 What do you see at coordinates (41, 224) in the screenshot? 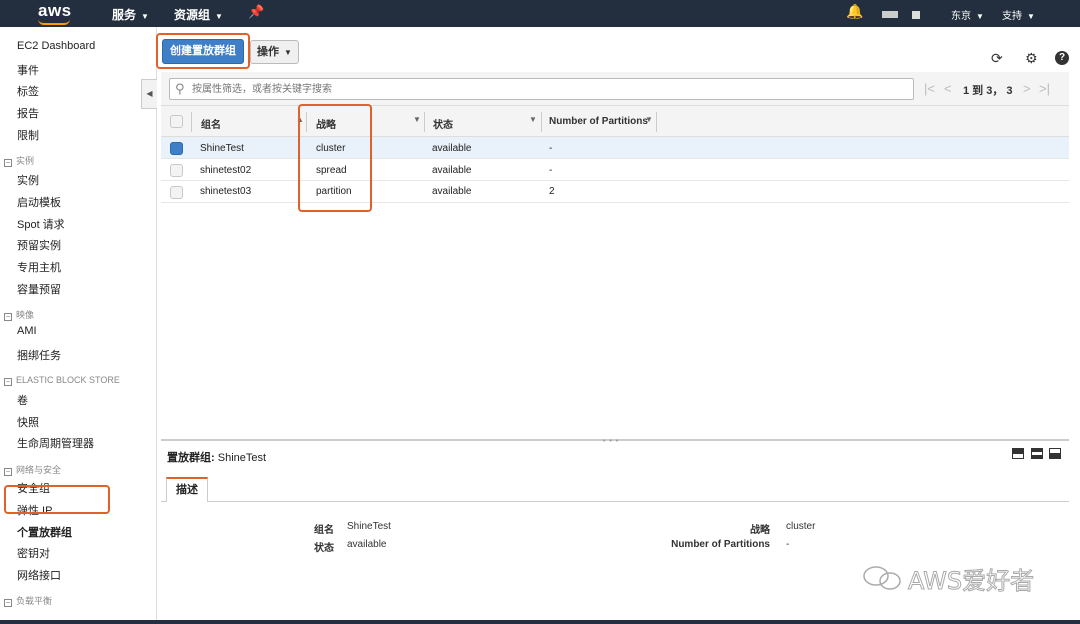
I see `sidebar-item-spot-requests: Spot 请求` at bounding box center [41, 224].